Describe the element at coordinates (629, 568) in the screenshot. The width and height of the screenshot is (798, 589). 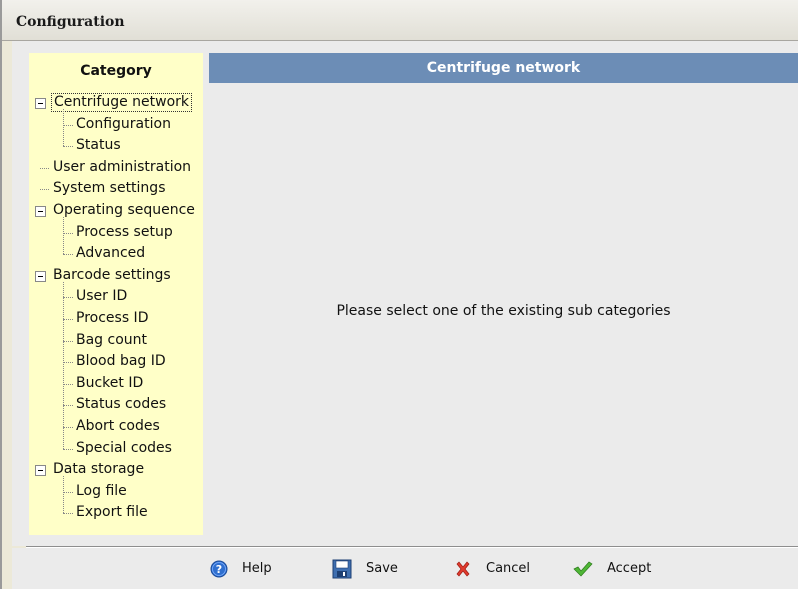
I see `accept-label: Accept` at that location.